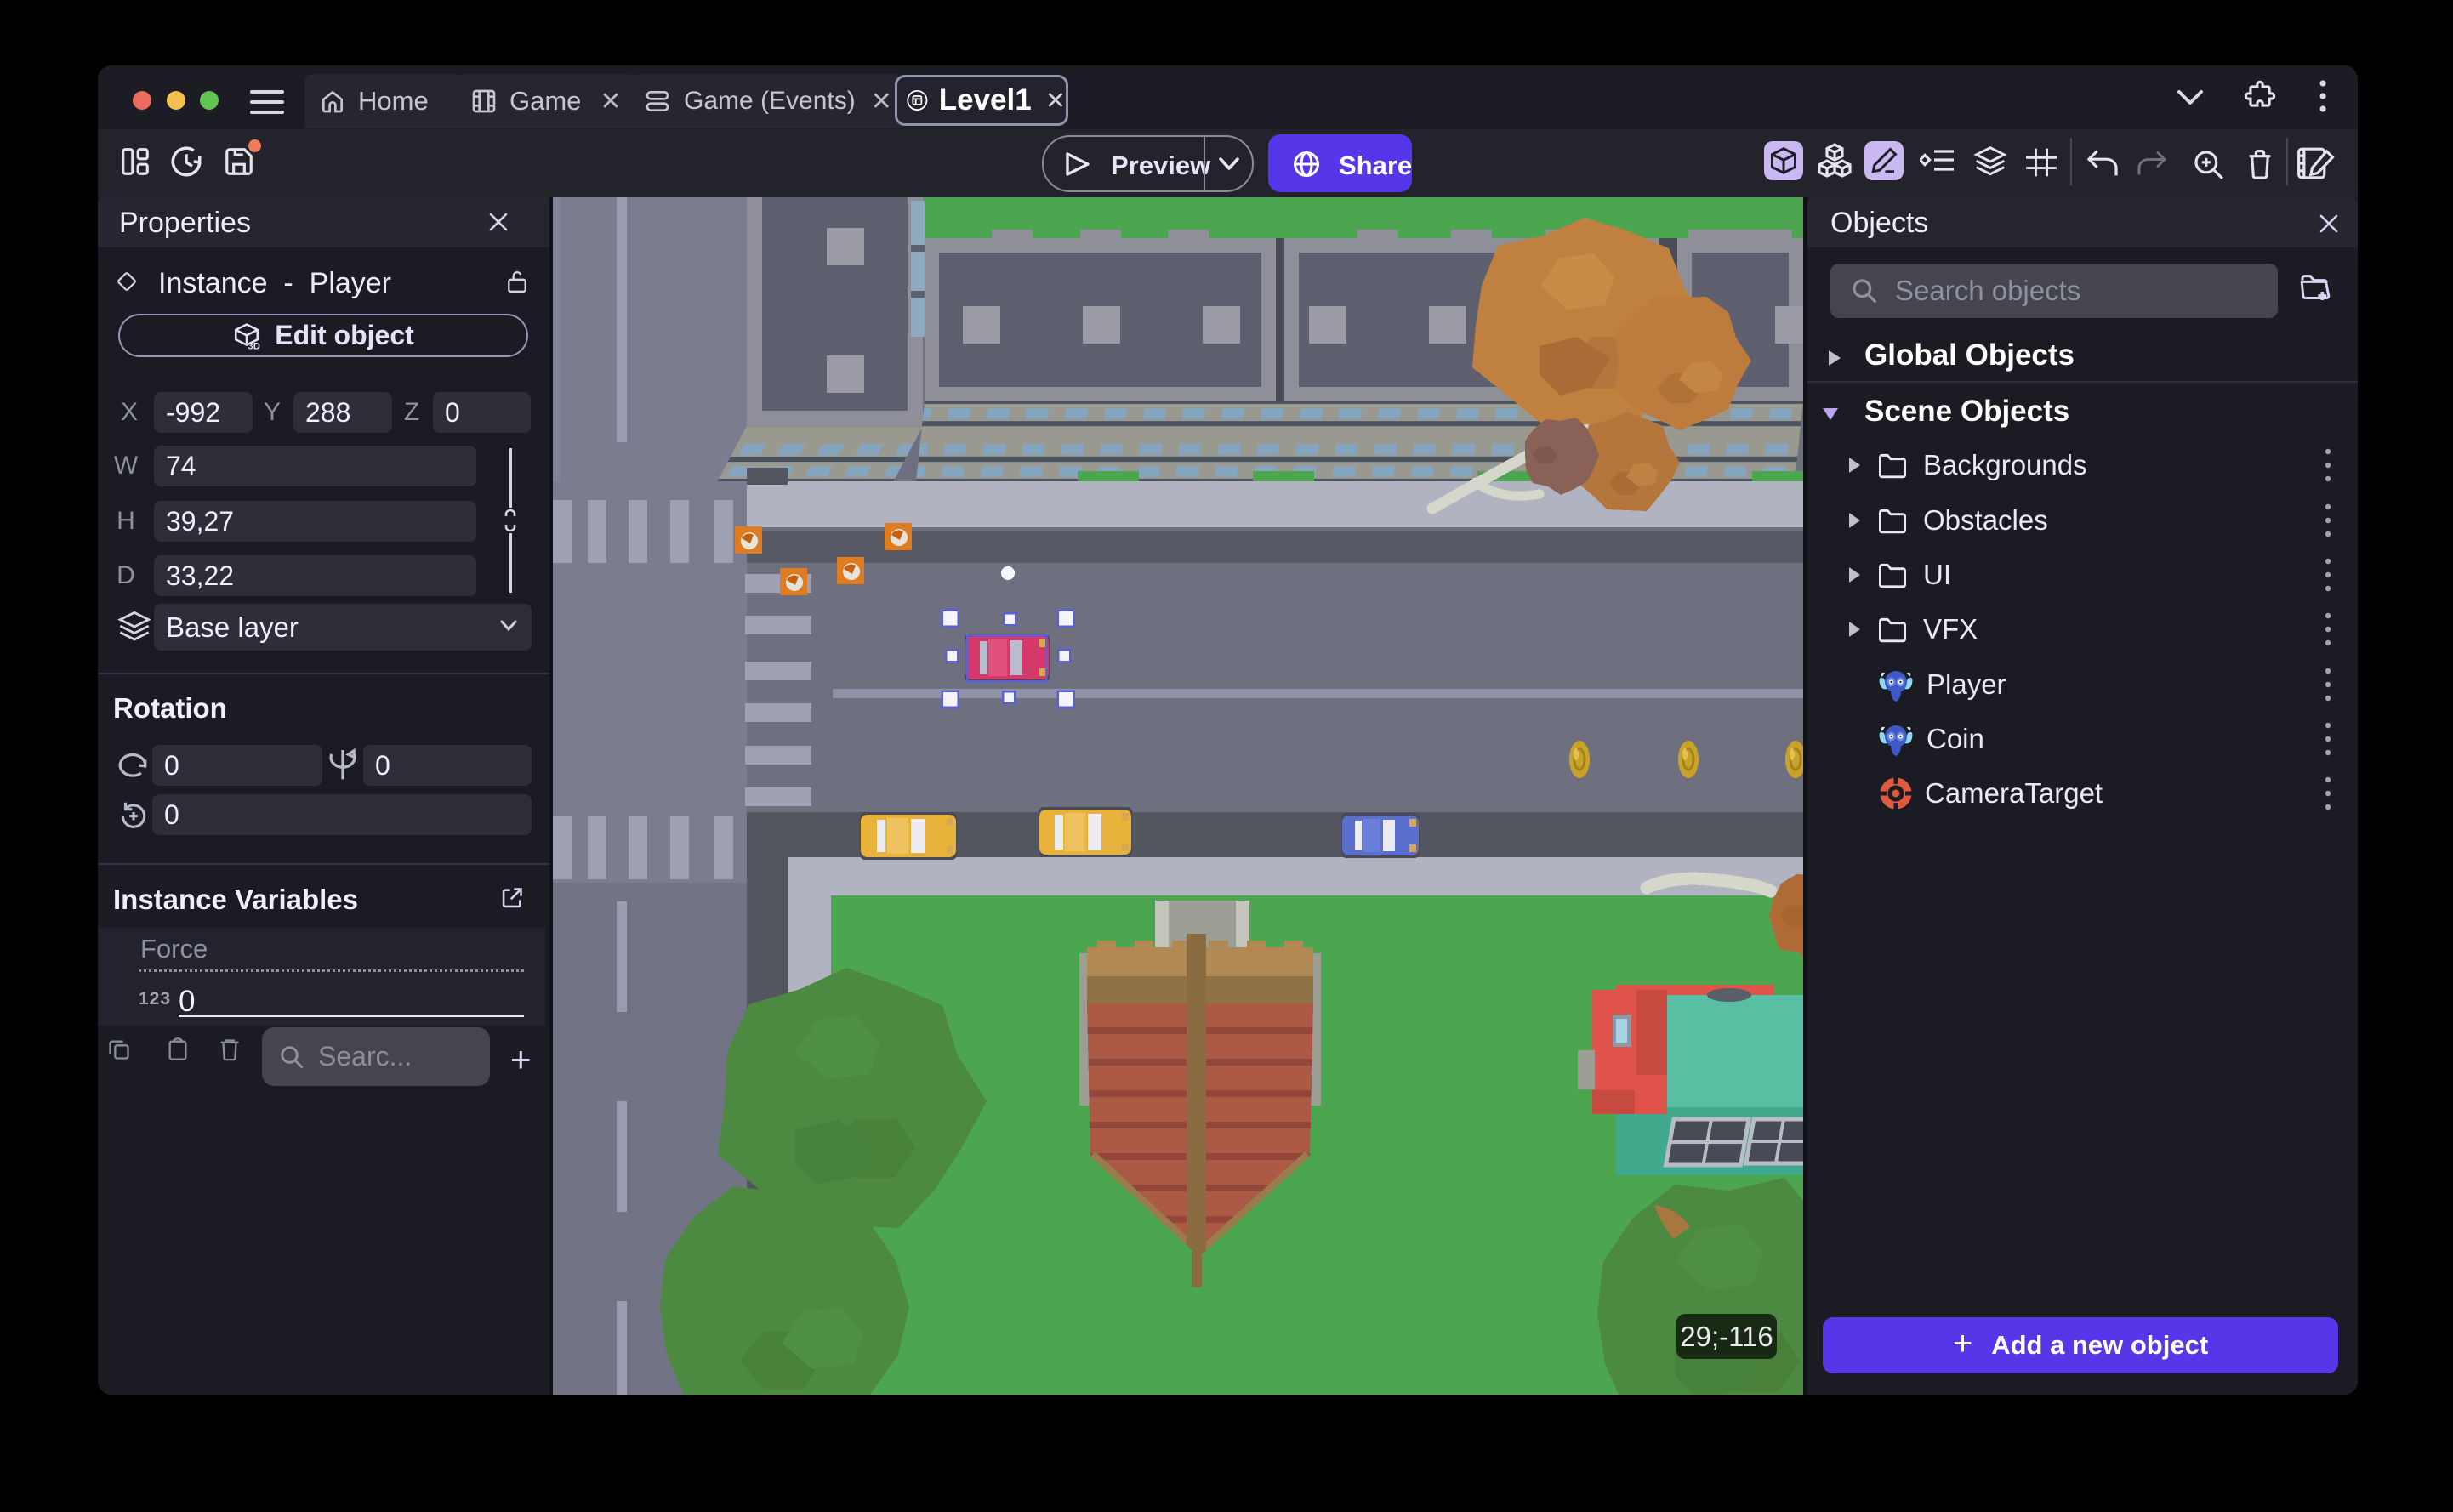 Image resolution: width=2453 pixels, height=1512 pixels. I want to click on svg-text: 29;-116, so click(1726, 1336).